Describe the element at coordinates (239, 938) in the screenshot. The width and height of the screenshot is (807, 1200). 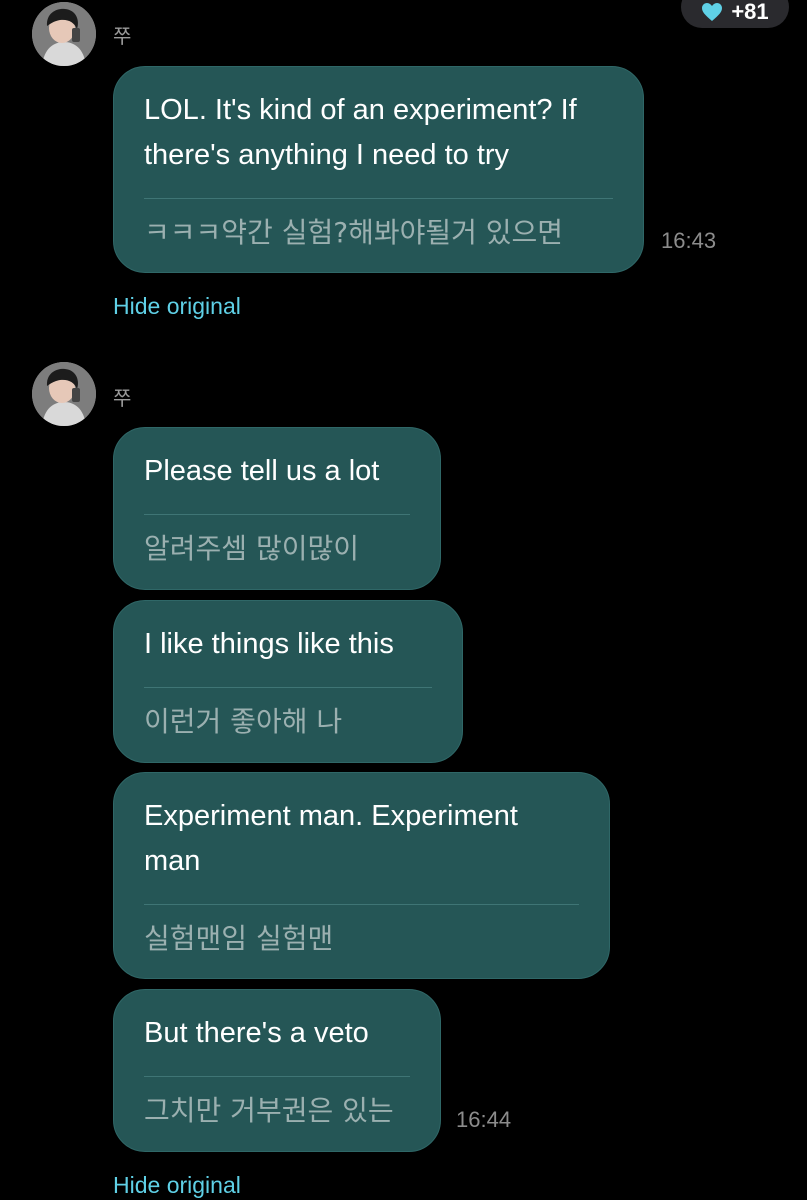
I see `original-text: 실험맨임 실험맨` at that location.